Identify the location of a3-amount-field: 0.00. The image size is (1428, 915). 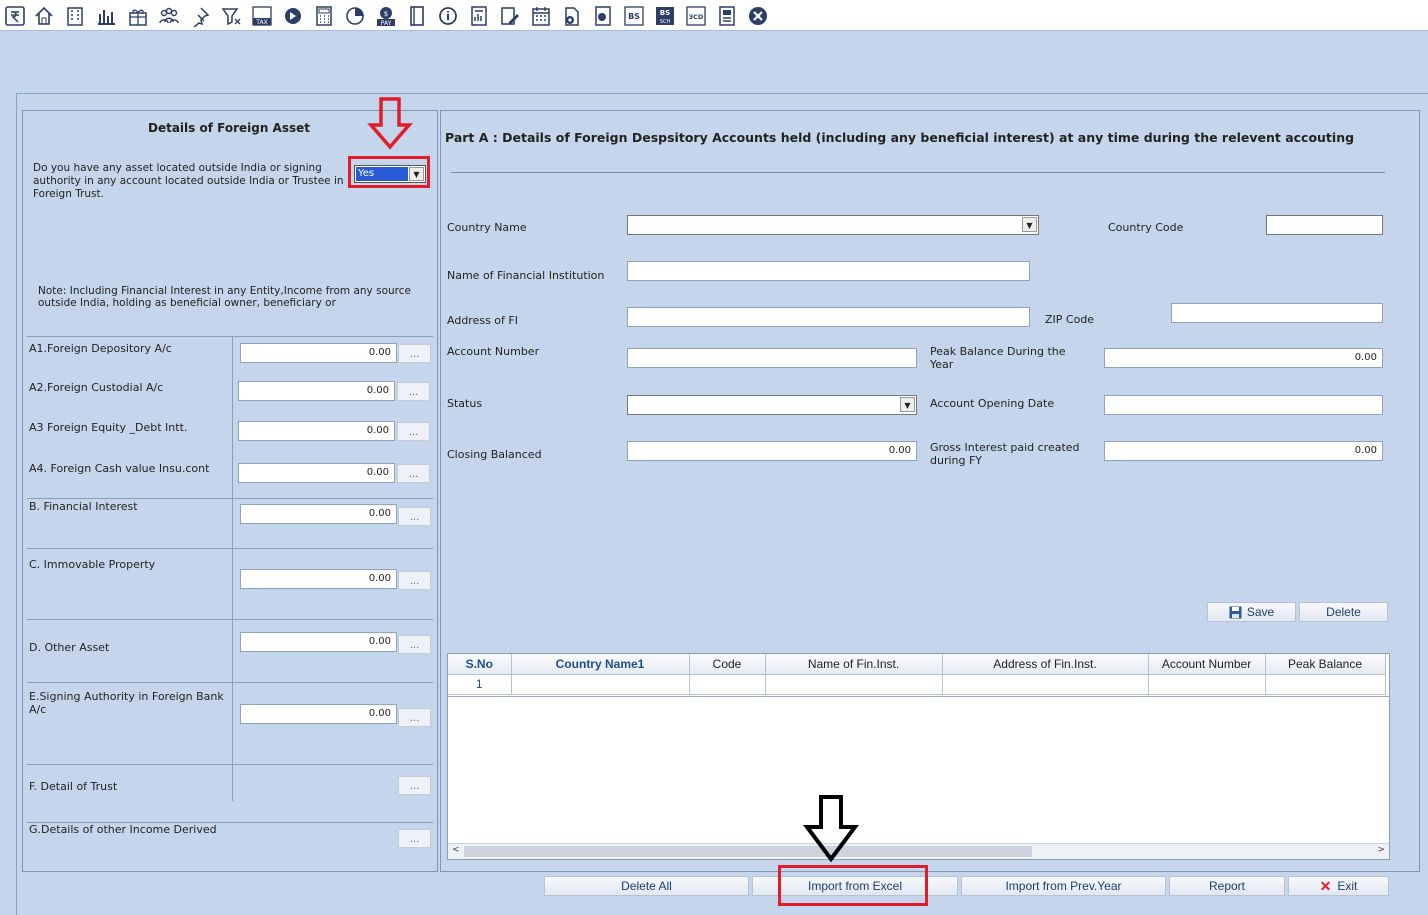
(316, 431).